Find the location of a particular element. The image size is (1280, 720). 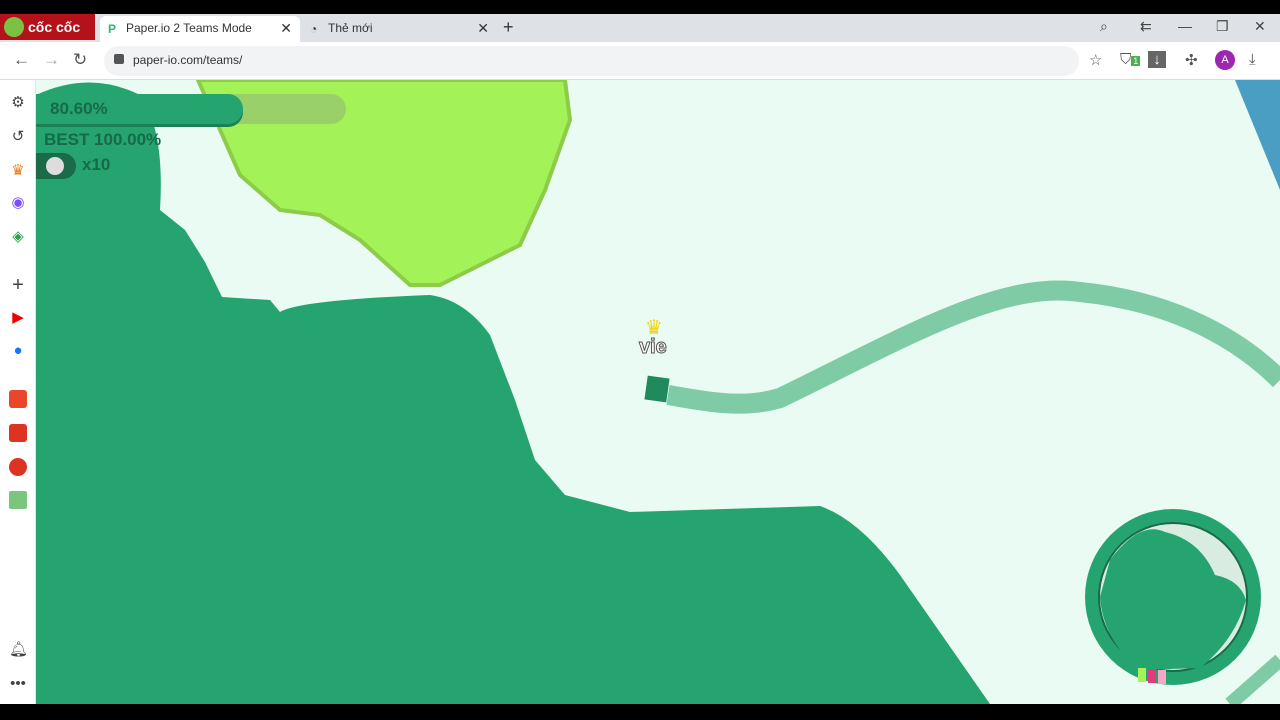

paperio-favicon-icon: P is located at coordinates (112, 29).